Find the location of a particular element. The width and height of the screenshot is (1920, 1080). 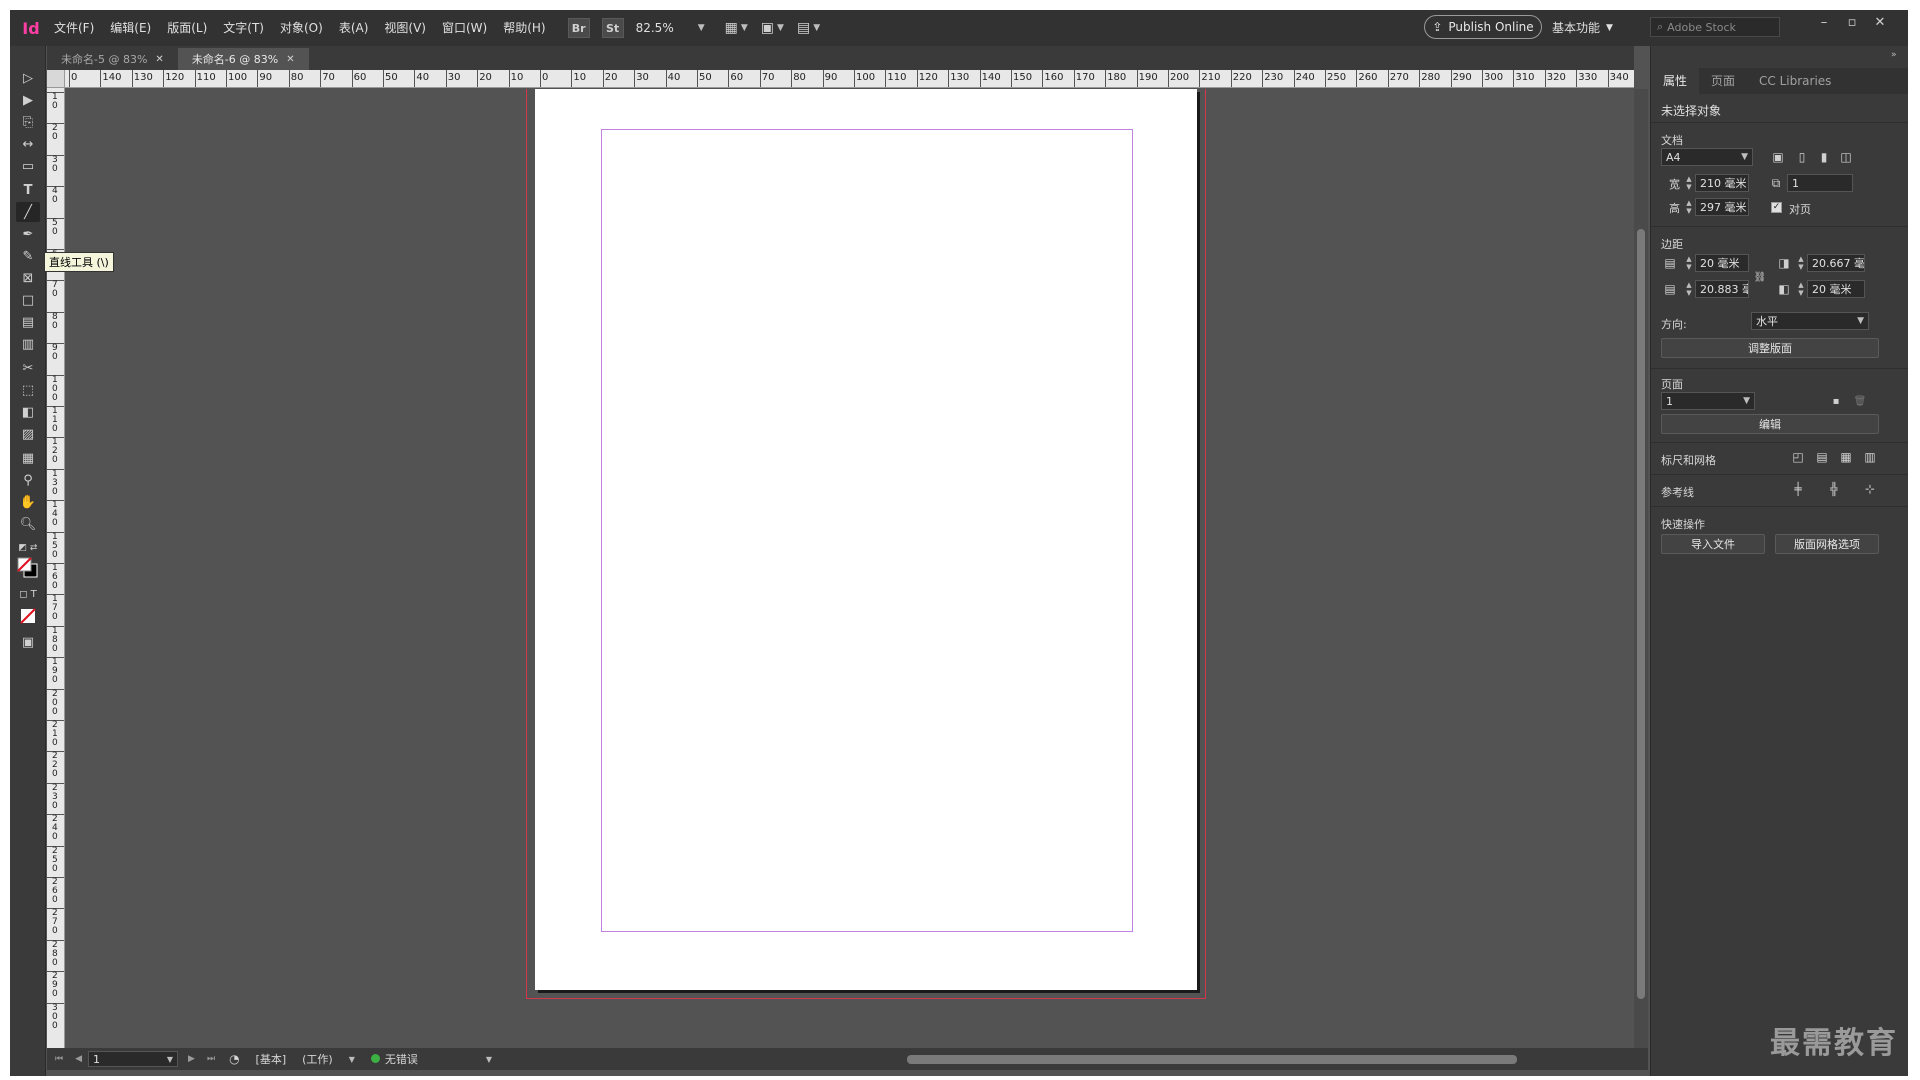

publish-online-button: ⇪ Publish Online is located at coordinates (1483, 27).